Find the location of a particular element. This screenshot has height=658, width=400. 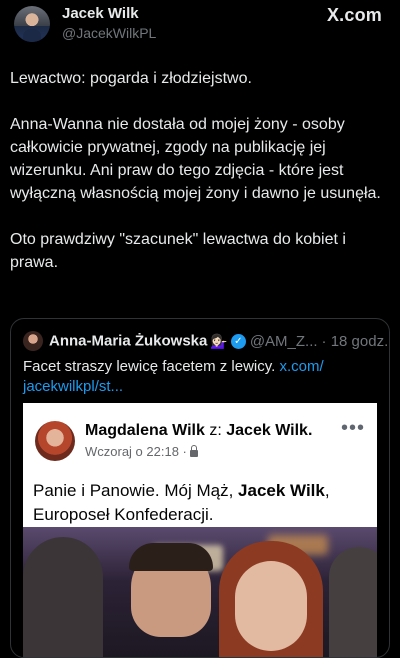

fb-author-name: Magdalena Wilk is located at coordinates (145, 430).